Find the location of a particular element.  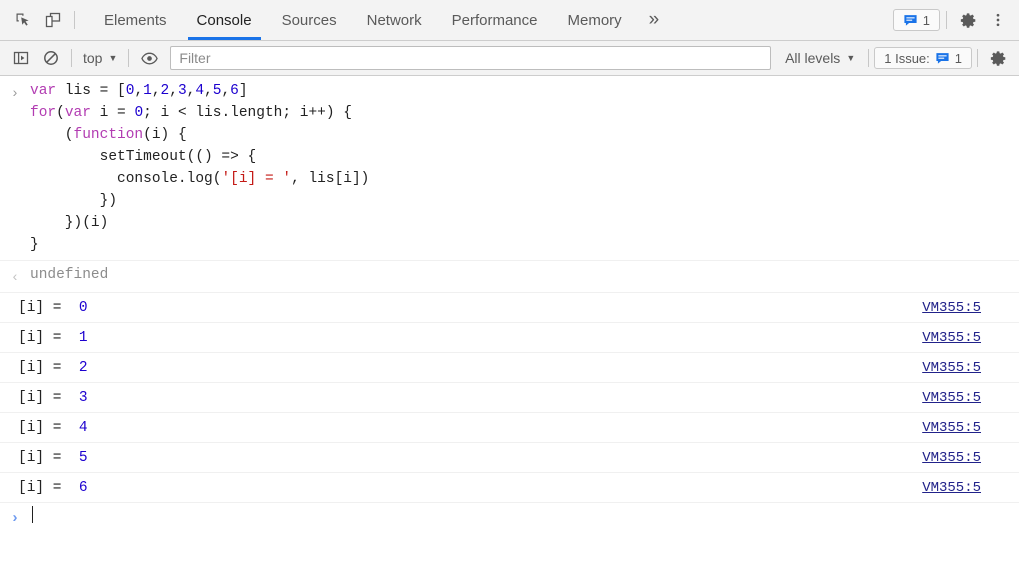

code-token: var is located at coordinates (47, 91).